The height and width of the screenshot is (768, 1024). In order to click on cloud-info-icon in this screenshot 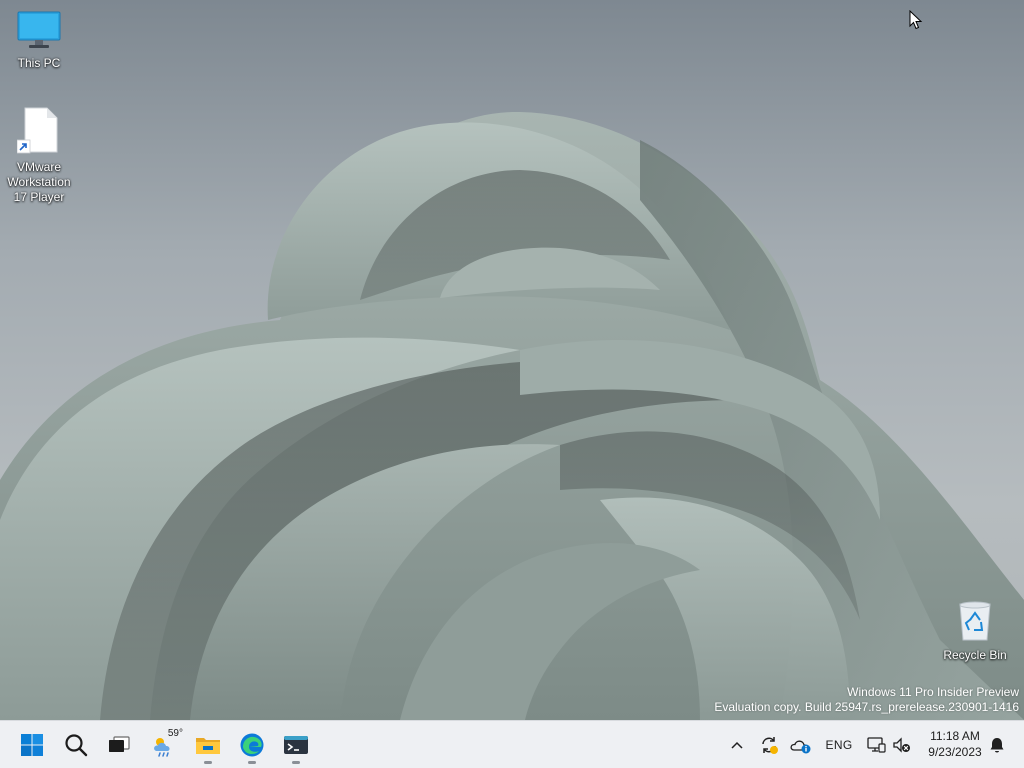, I will do `click(800, 747)`.